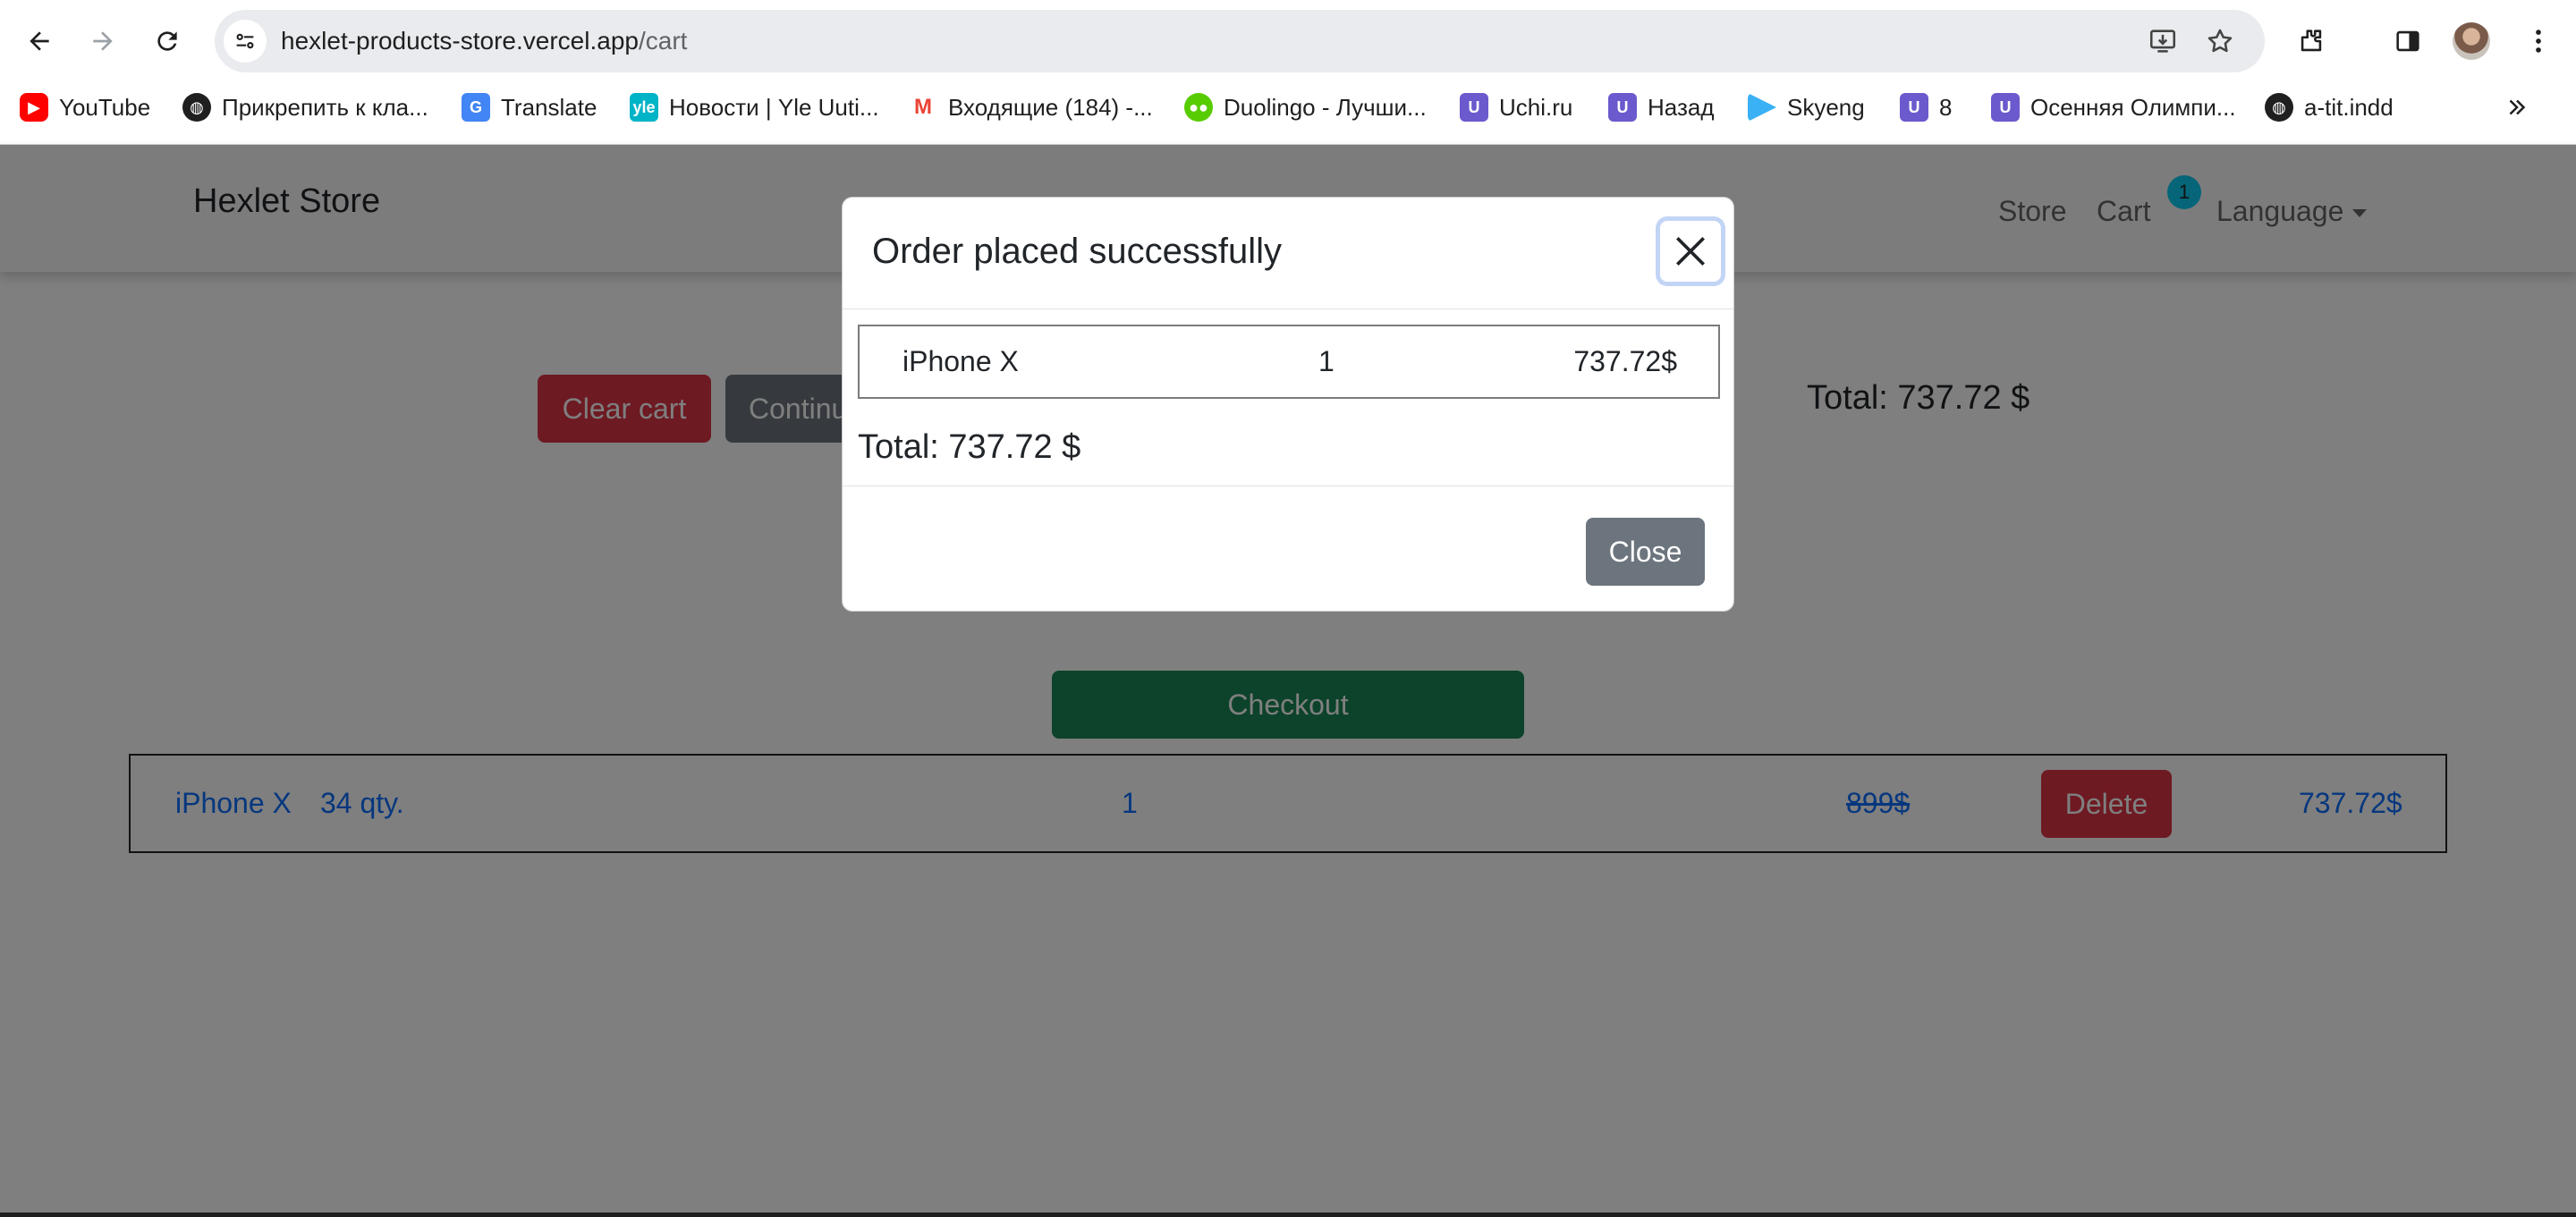 This screenshot has height=1217, width=2576. What do you see at coordinates (1288, 1215) in the screenshot?
I see `window-bottom-edge` at bounding box center [1288, 1215].